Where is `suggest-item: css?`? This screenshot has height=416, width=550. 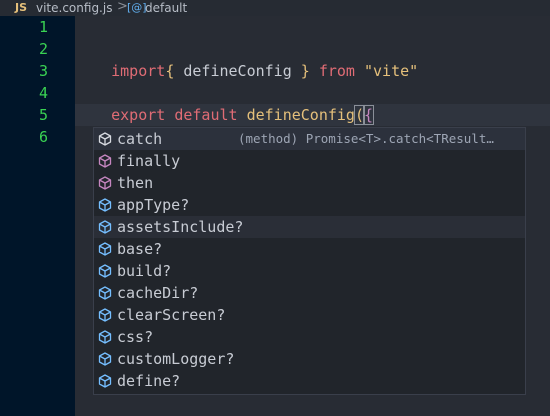
suggest-item: css? is located at coordinates (309, 337).